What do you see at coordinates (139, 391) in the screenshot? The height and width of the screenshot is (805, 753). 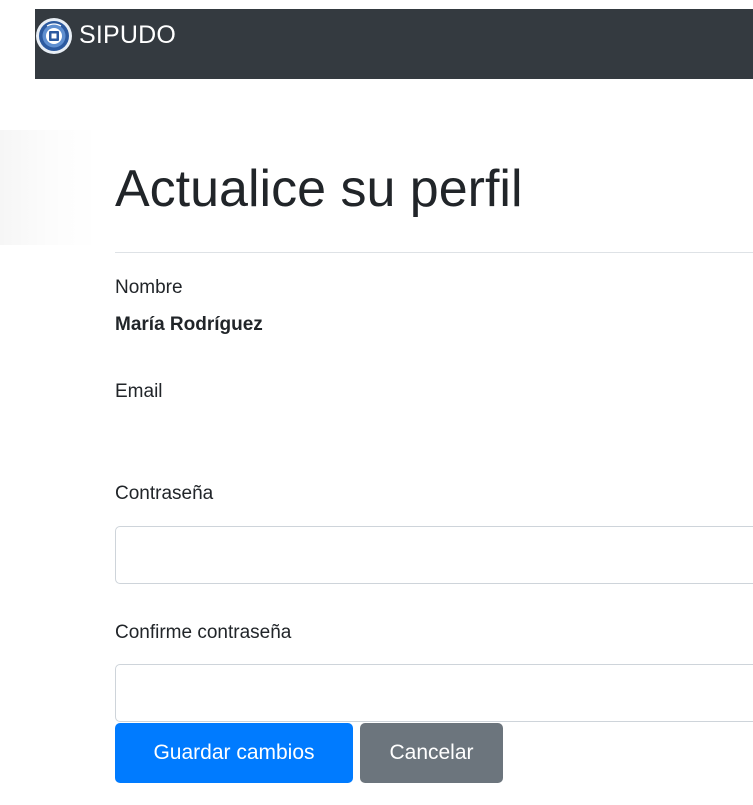 I see `email-label: Email` at bounding box center [139, 391].